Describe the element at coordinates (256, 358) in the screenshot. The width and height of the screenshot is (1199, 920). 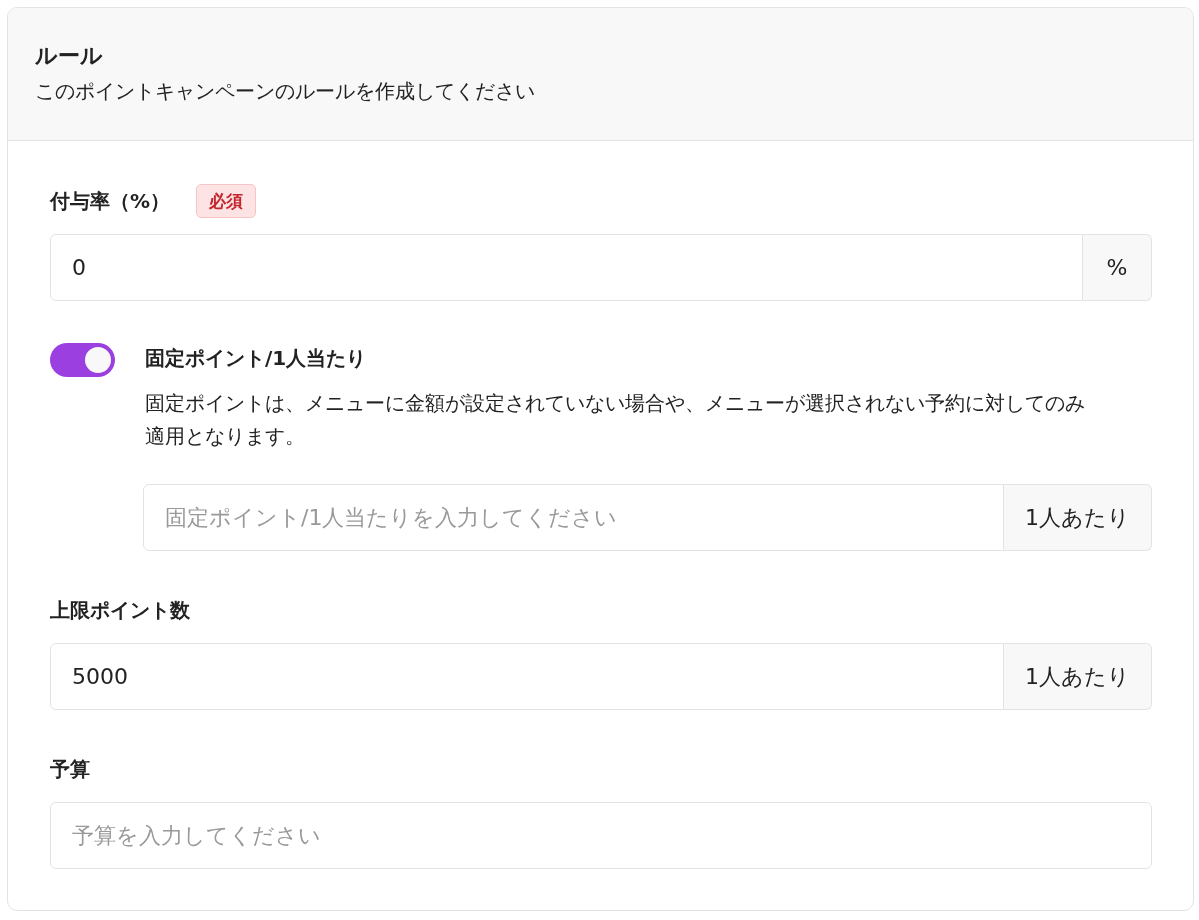
I see `toggle-label: 固定ポイント/1人当たり` at that location.